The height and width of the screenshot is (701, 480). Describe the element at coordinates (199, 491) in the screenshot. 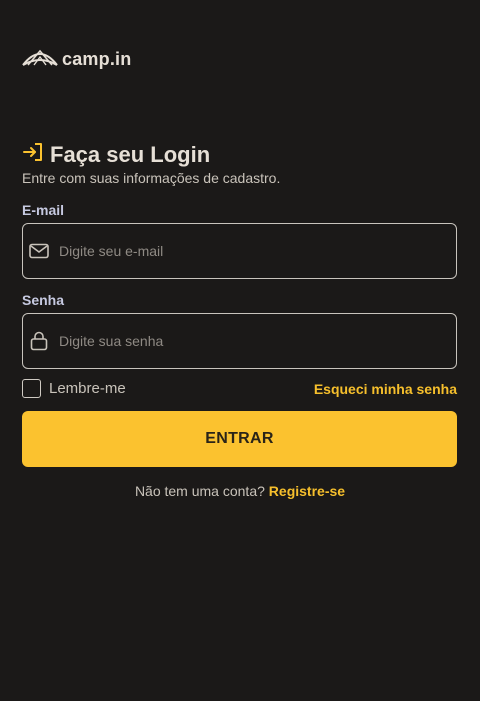

I see `register-prompt: Não tem uma conta?` at that location.